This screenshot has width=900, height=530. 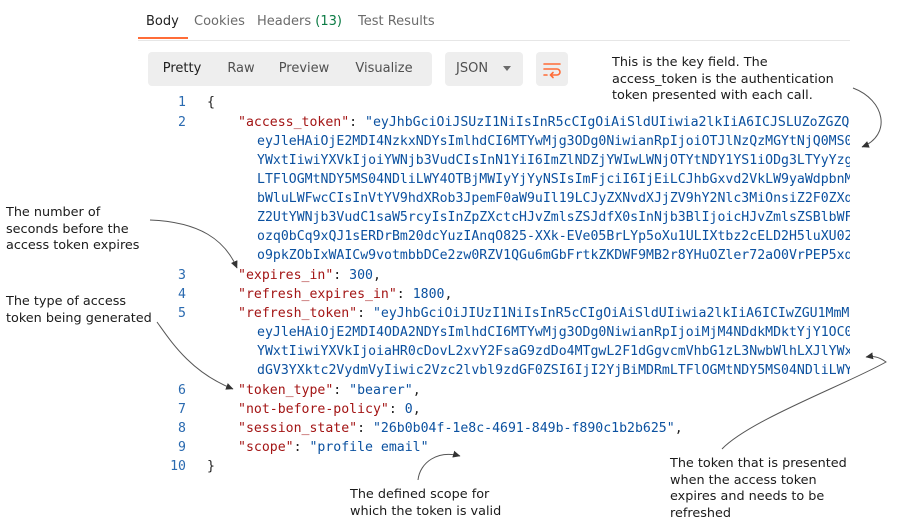 What do you see at coordinates (195, 355) in the screenshot?
I see `arrow-token-type` at bounding box center [195, 355].